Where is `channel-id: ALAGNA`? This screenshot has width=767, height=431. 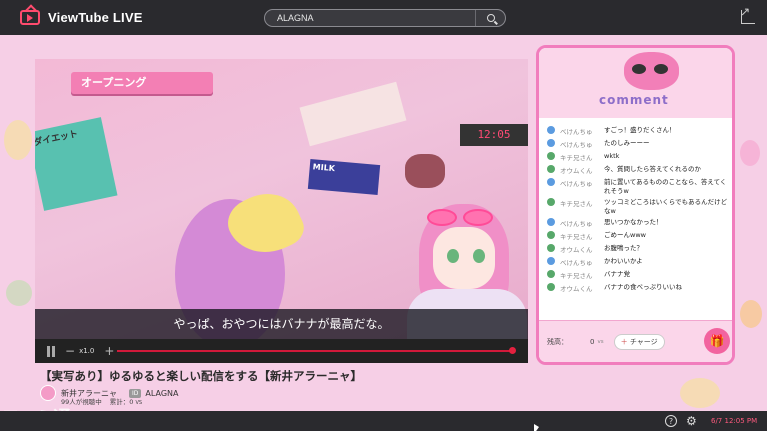 channel-id: ALAGNA is located at coordinates (162, 393).